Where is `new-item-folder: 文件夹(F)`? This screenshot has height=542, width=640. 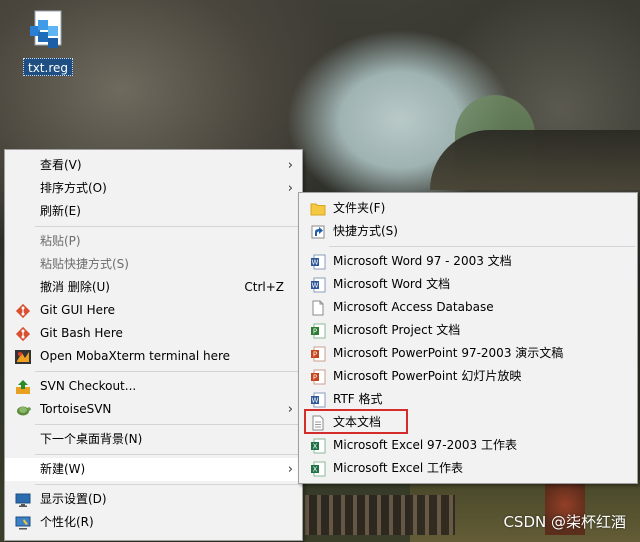
new-item-folder: 文件夹(F) is located at coordinates (468, 208).